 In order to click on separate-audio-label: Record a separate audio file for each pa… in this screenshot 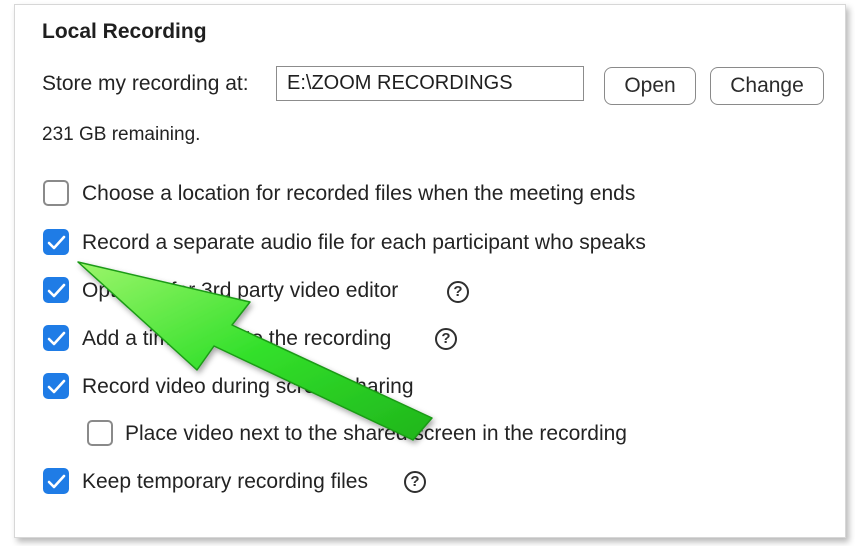, I will do `click(364, 242)`.